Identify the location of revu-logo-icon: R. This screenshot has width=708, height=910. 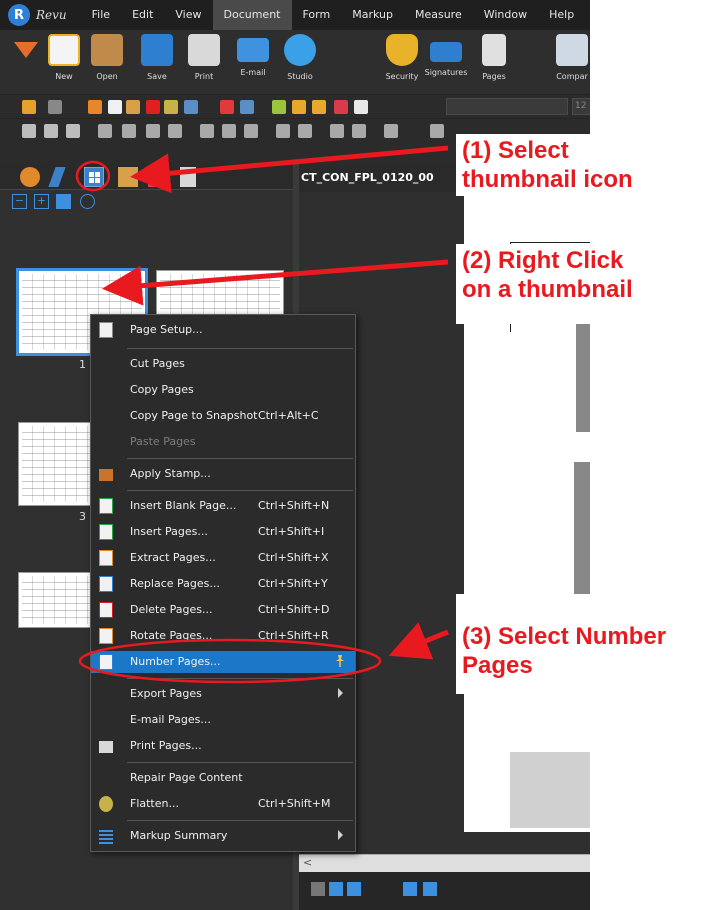
(19, 15).